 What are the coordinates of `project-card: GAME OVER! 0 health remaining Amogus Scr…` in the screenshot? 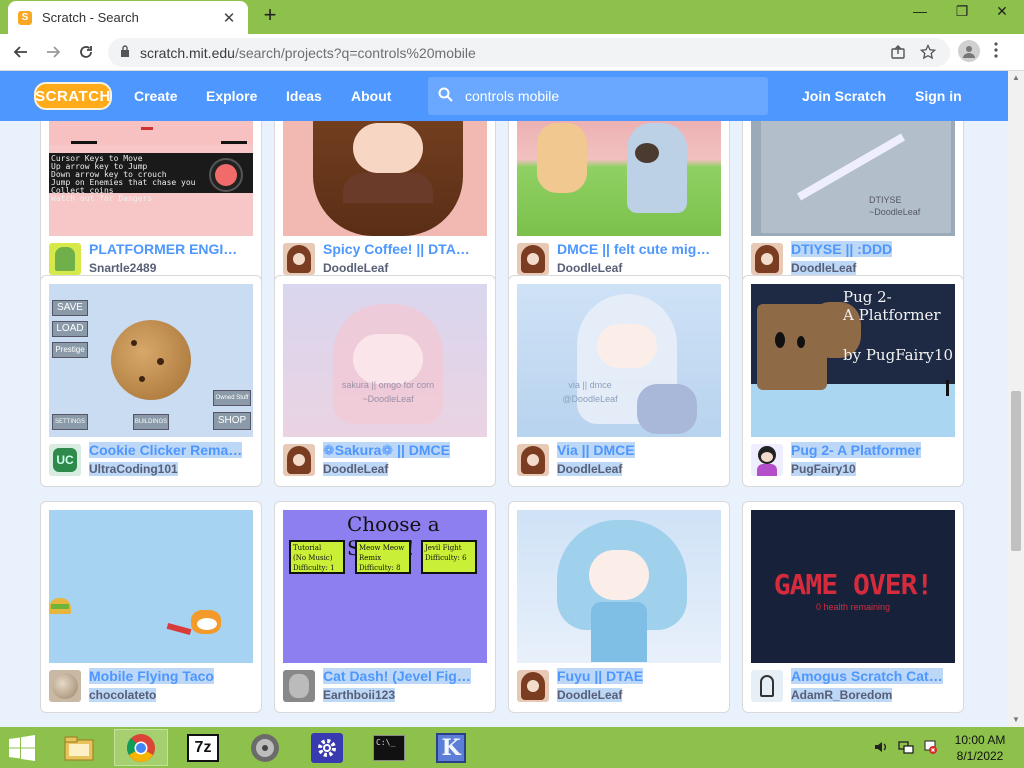 It's located at (853, 607).